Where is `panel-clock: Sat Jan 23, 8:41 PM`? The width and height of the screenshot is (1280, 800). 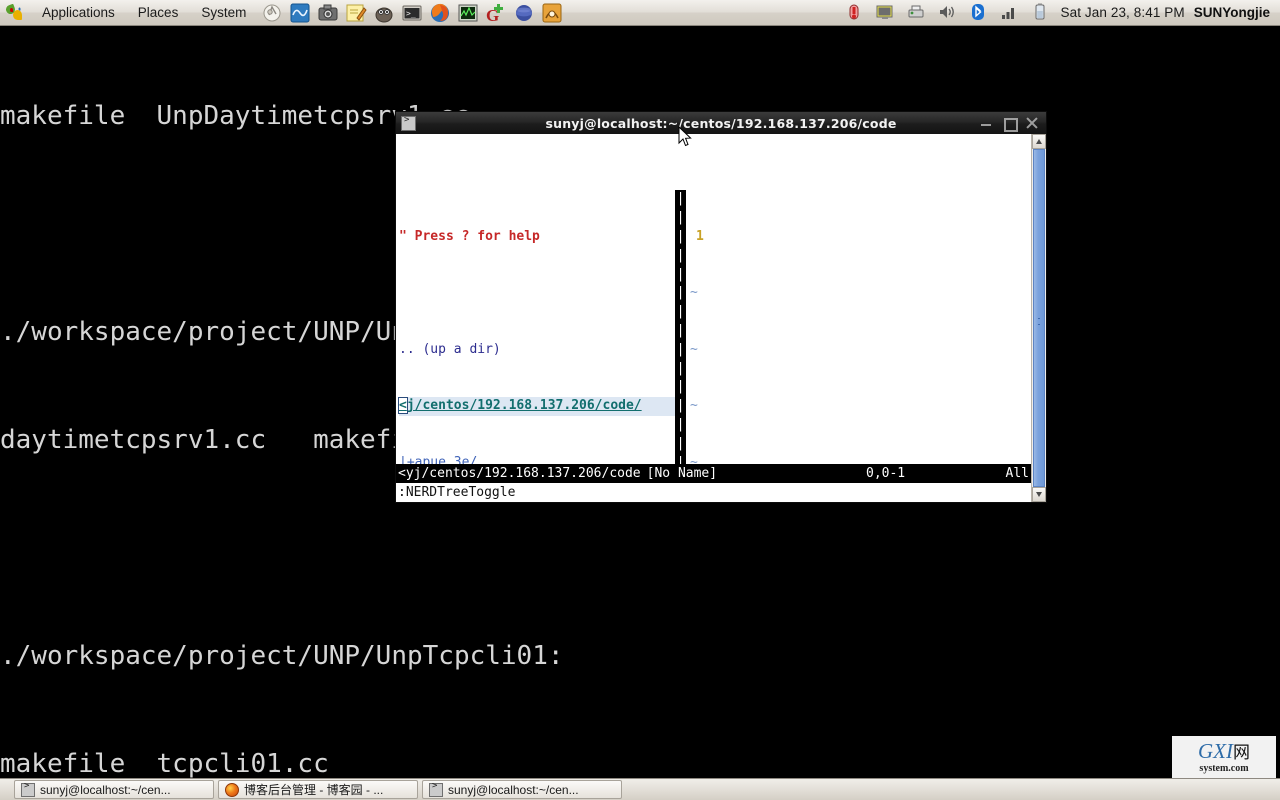 panel-clock: Sat Jan 23, 8:41 PM is located at coordinates (1123, 12).